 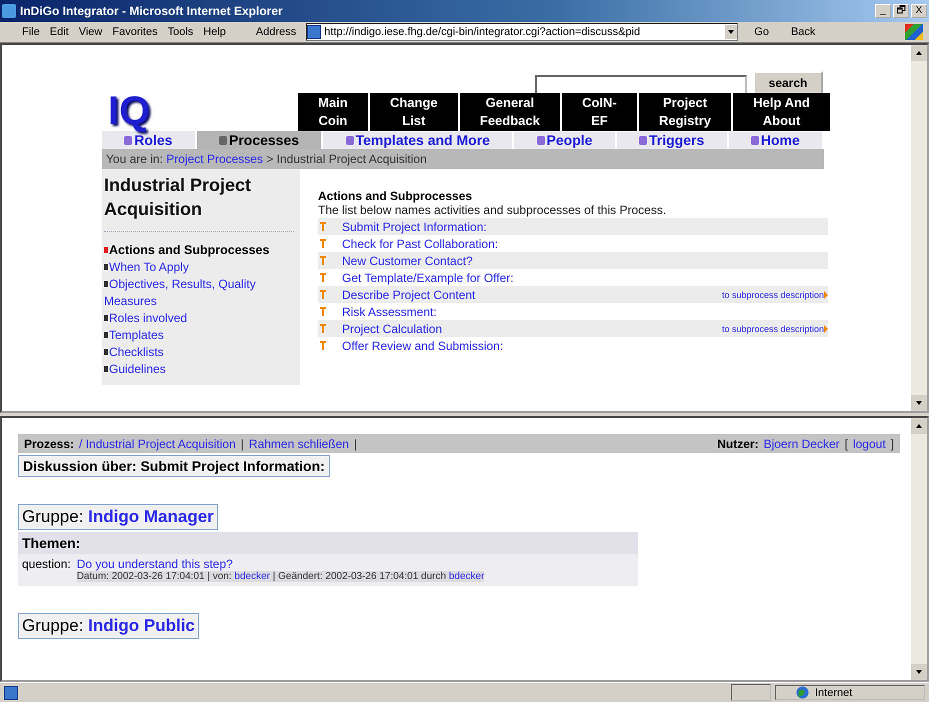 I want to click on activity-link: Check for Past Collaboration:, so click(x=585, y=243).